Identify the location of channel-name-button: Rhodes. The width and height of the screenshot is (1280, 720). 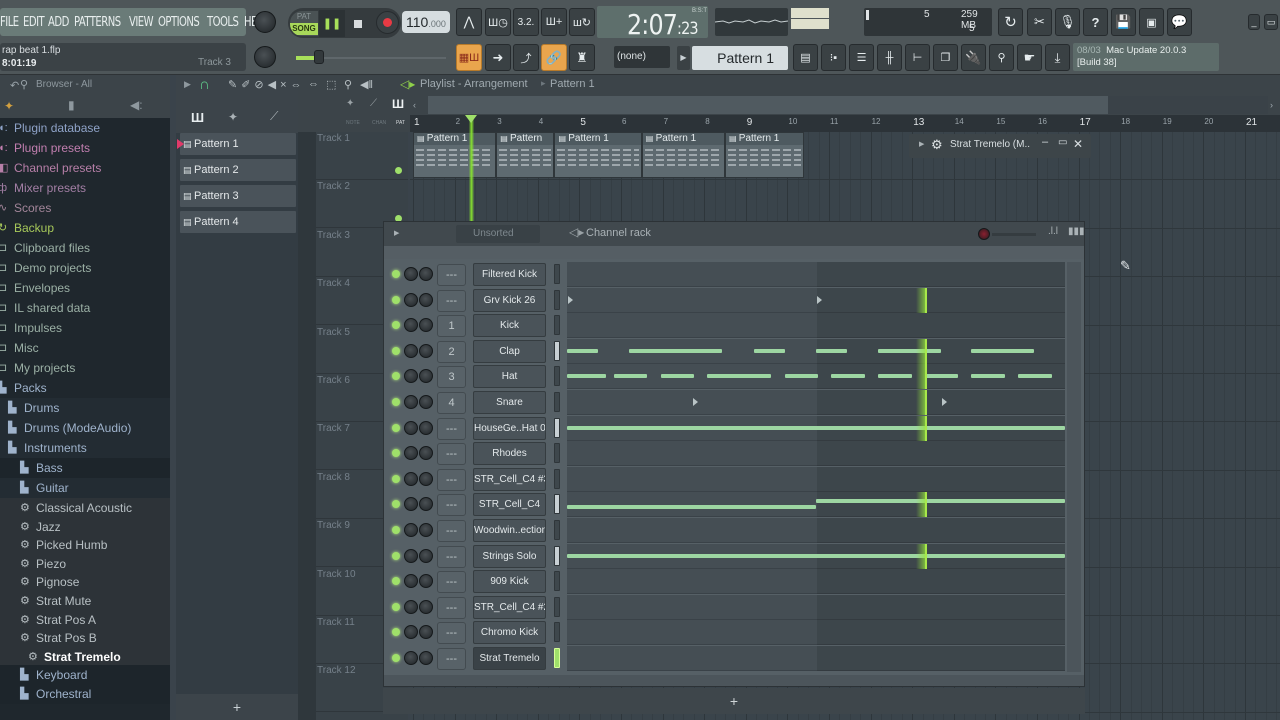
(509, 454).